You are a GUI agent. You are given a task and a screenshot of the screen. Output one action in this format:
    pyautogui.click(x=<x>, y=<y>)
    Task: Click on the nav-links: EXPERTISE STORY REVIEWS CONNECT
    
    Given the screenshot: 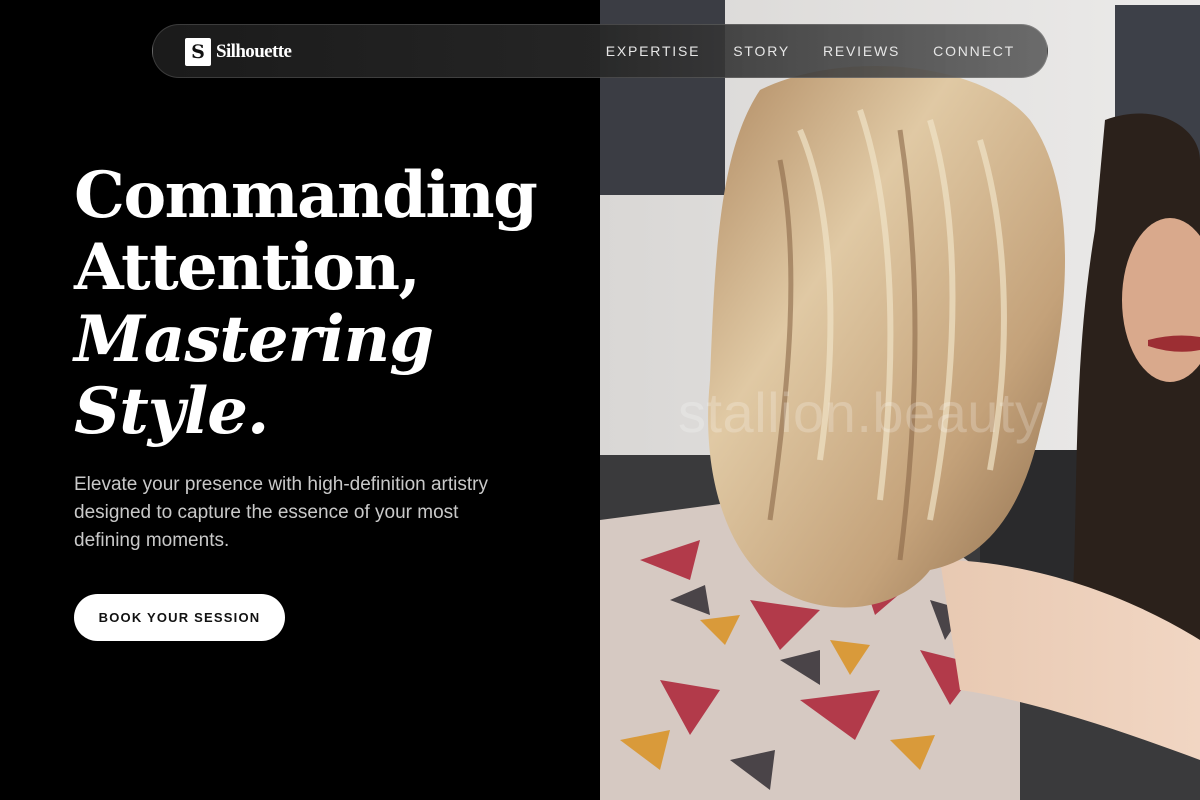 What is the action you would take?
    pyautogui.click(x=794, y=51)
    